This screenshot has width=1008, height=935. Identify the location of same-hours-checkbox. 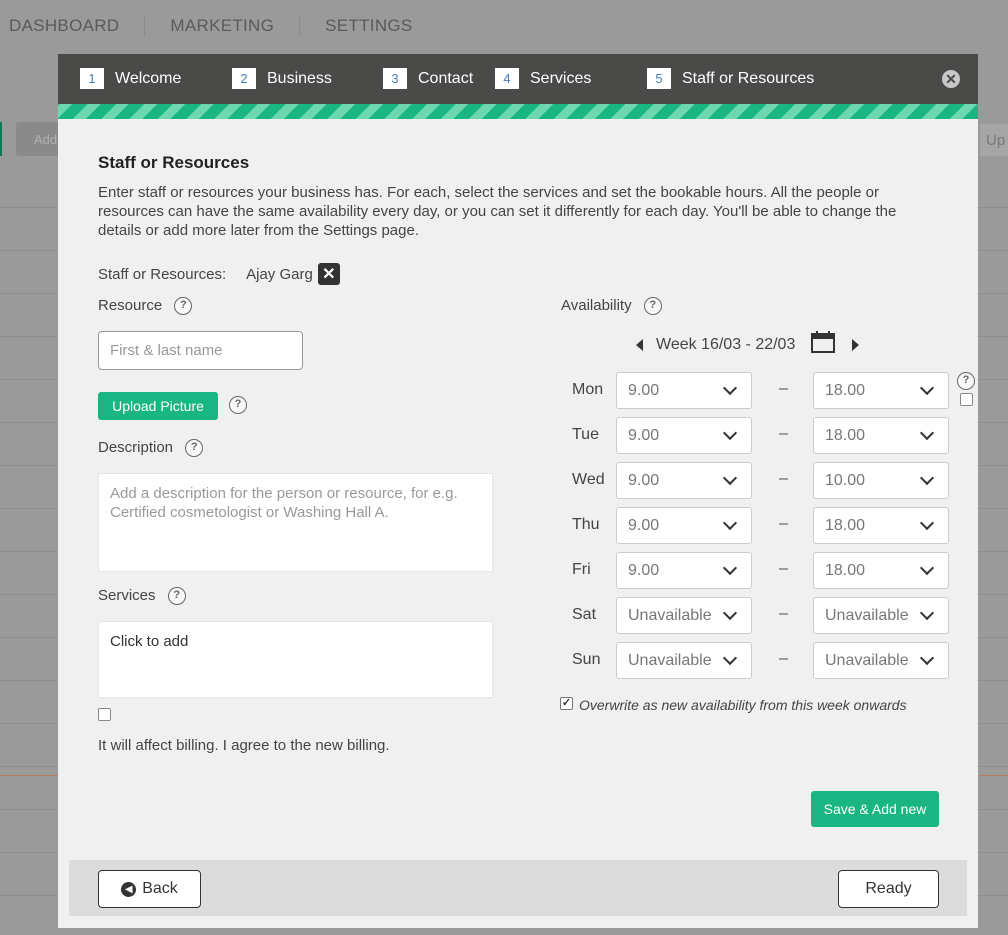
(966, 399).